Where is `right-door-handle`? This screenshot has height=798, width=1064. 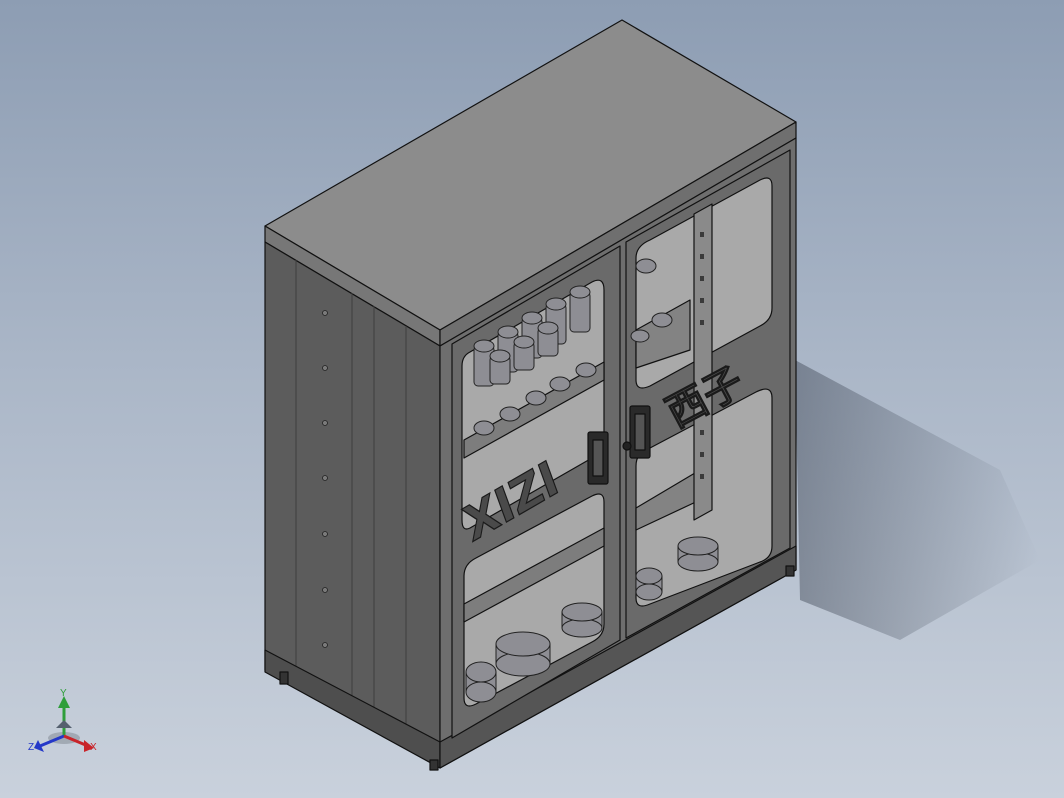 right-door-handle is located at coordinates (640, 432).